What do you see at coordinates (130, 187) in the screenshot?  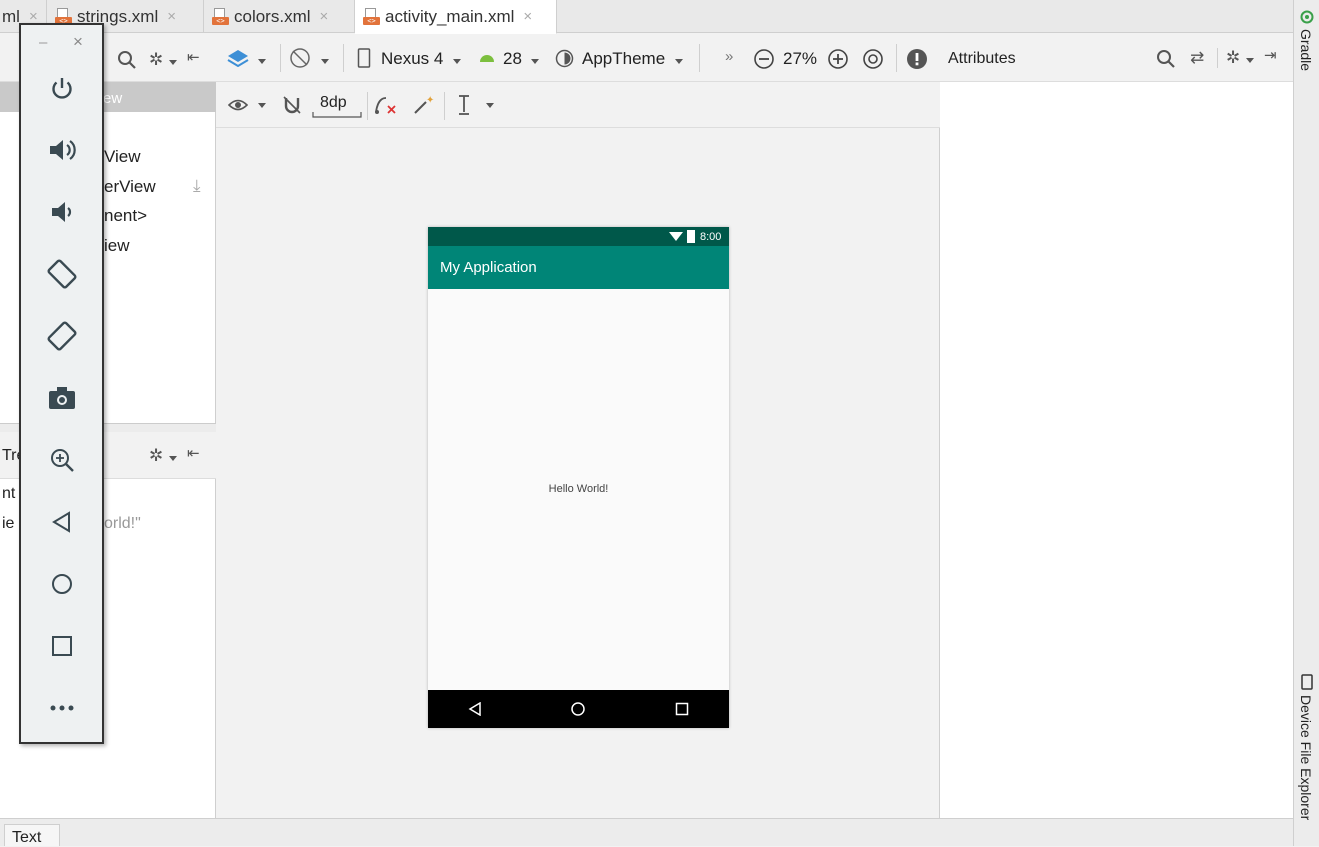 I see `palette-item: erView` at bounding box center [130, 187].